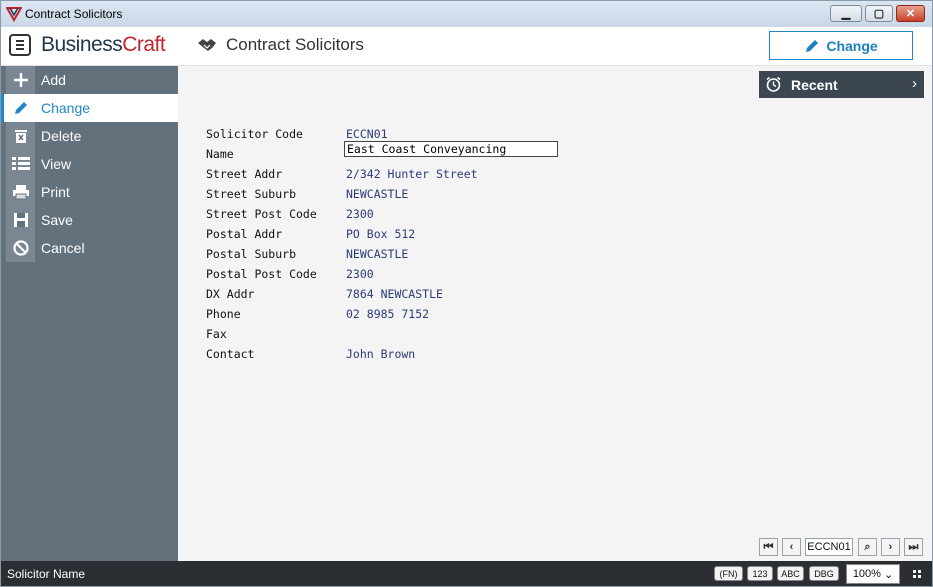  I want to click on screen-title: Contract Solicitors, so click(295, 44).